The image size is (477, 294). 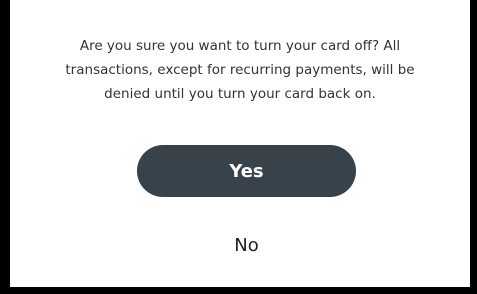 I want to click on dialog-message-line-3: denied until you turn your card back on., so click(x=240, y=94).